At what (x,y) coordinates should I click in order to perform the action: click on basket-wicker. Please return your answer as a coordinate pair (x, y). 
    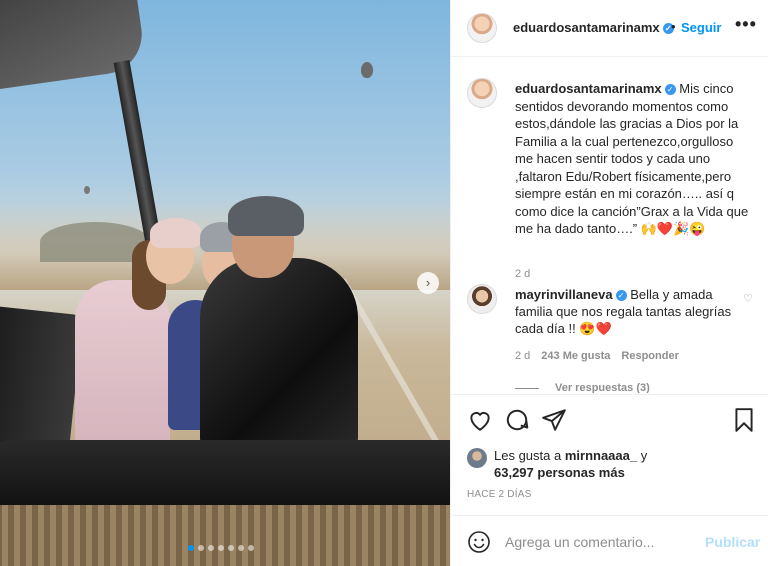
    Looking at the image, I should click on (225, 535).